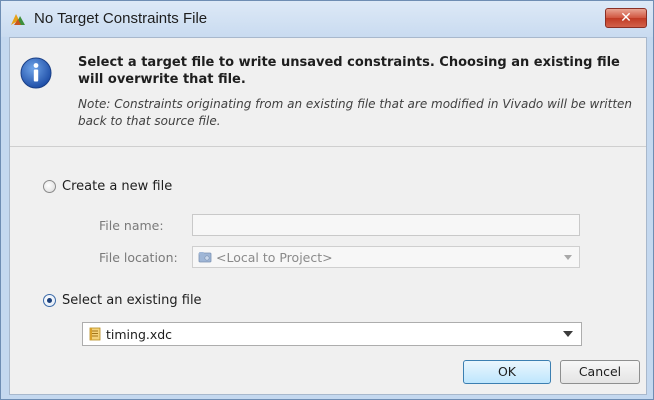 The width and height of the screenshot is (654, 400). I want to click on info-icon, so click(36, 73).